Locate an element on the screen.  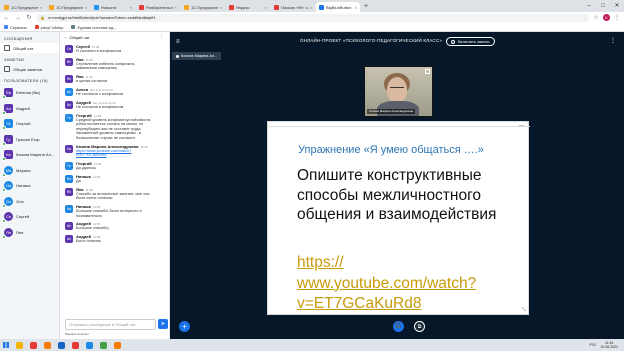
tab-favicon-icon is located at coordinates (186, 7).